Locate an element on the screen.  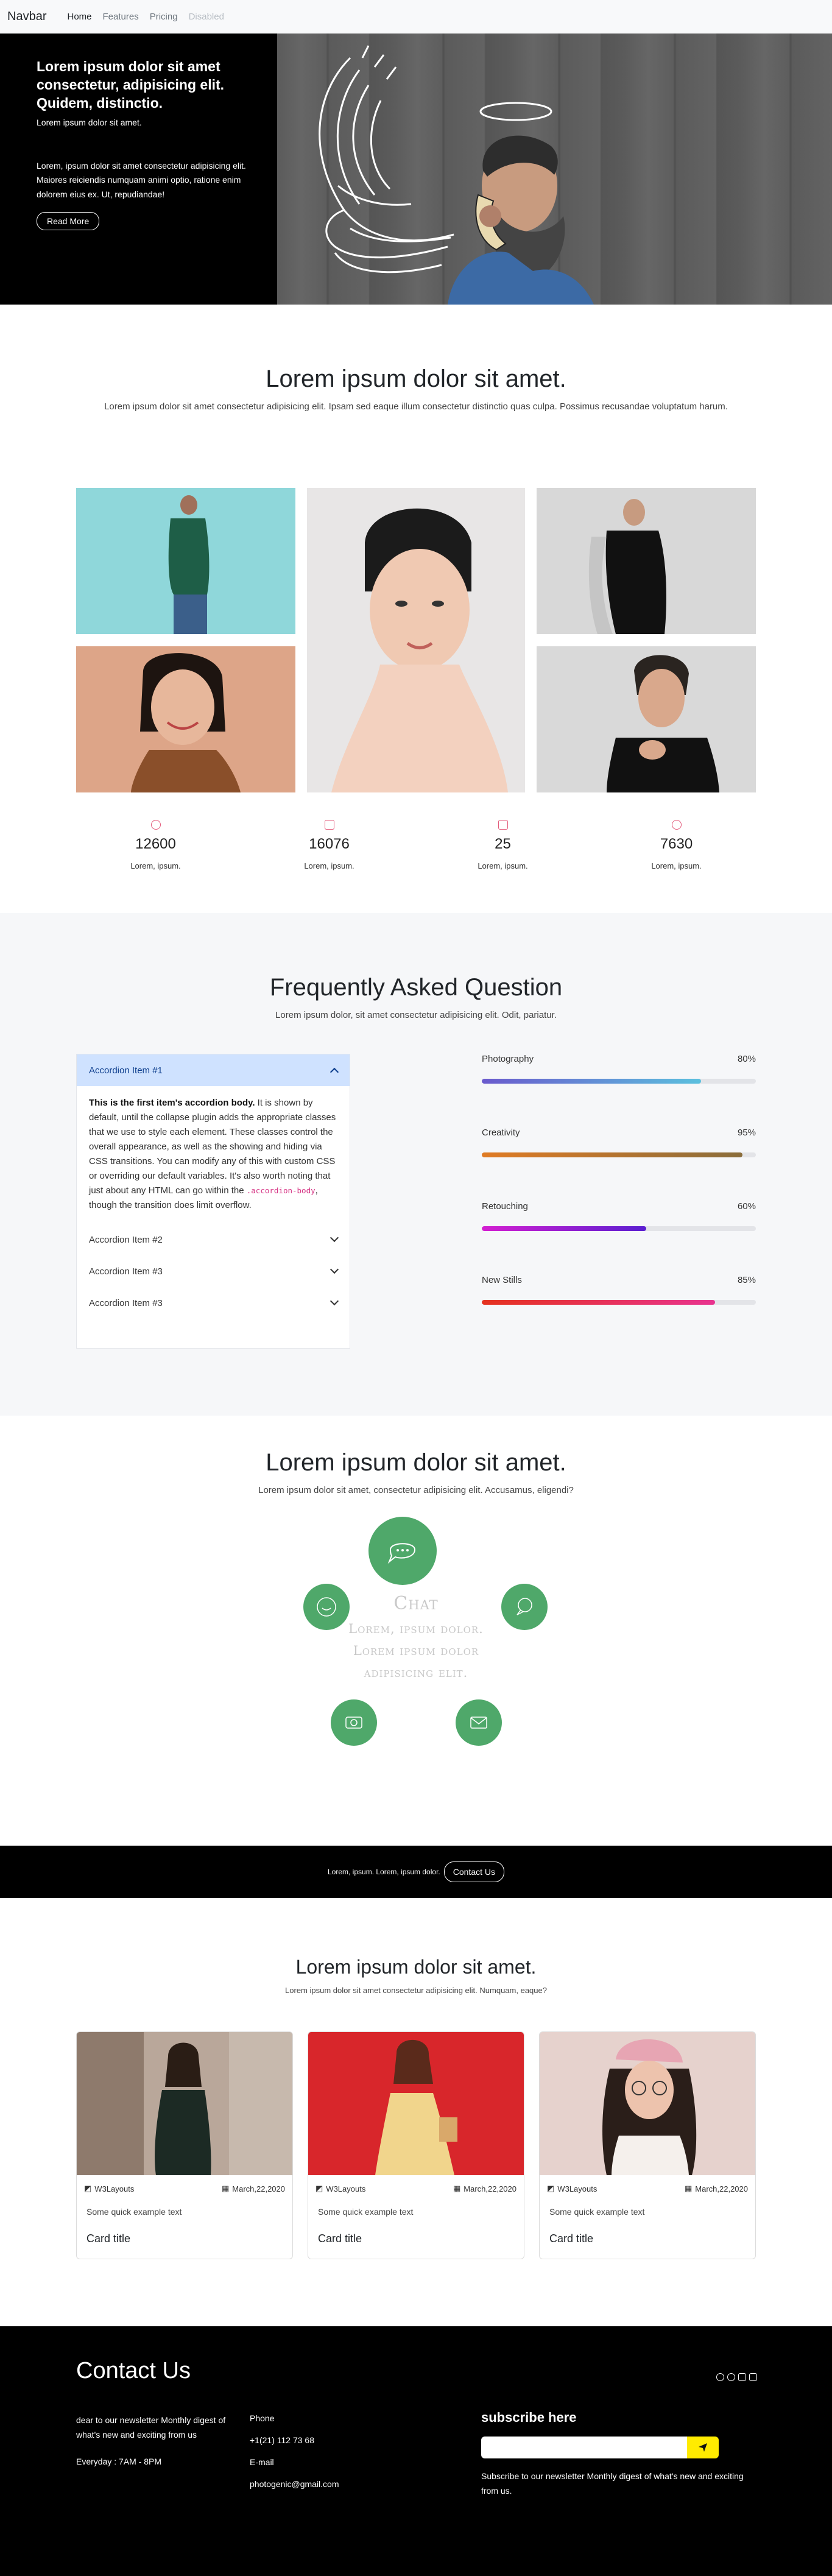
photo-man-black-suit is located at coordinates (646, 561).